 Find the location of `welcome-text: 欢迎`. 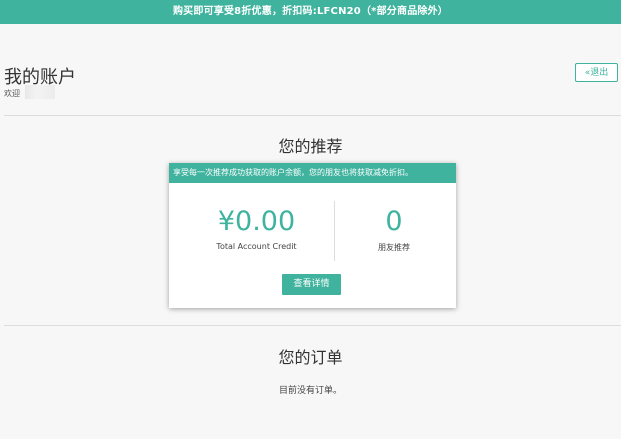

welcome-text: 欢迎 is located at coordinates (12, 93).